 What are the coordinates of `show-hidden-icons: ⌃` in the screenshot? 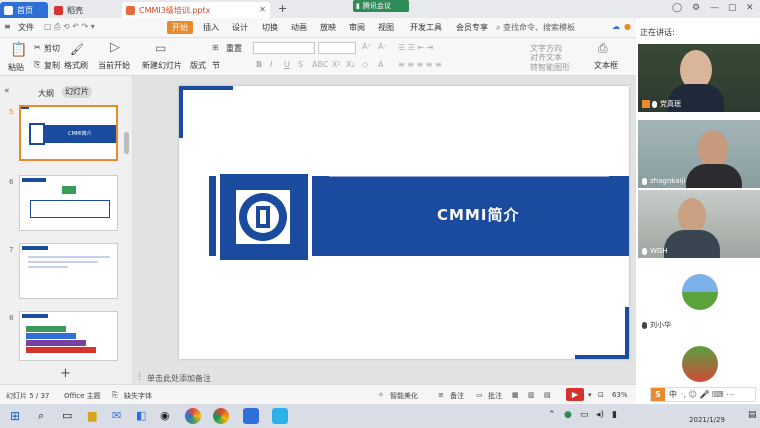 It's located at (552, 415).